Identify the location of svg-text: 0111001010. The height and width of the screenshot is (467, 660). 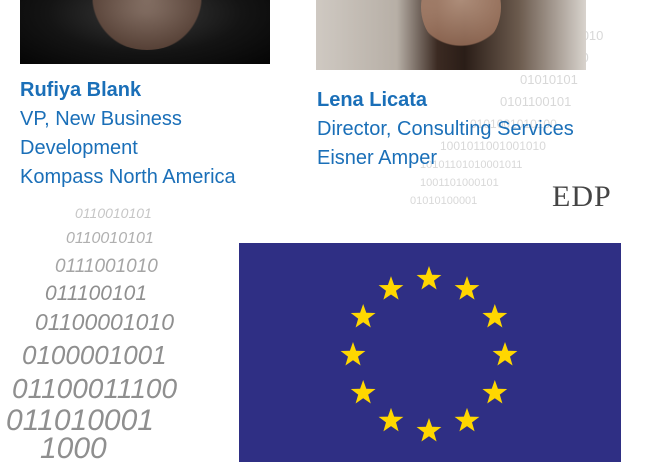
(106, 266).